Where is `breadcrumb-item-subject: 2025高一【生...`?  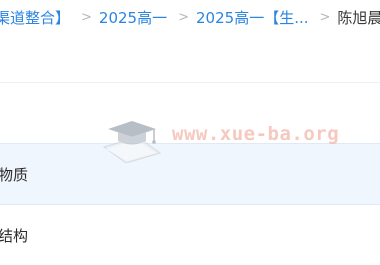
breadcrumb-item-subject: 2025高一【生... is located at coordinates (252, 17).